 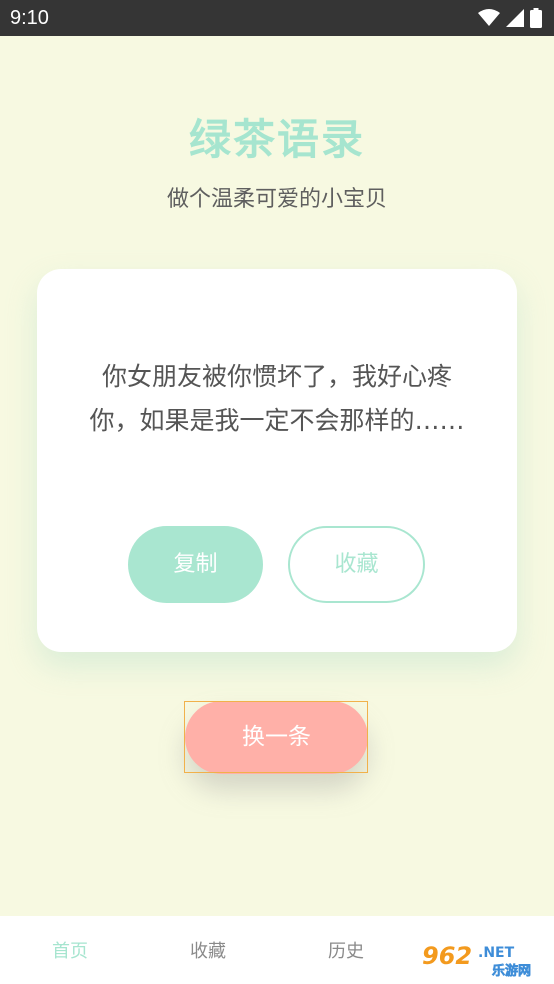 What do you see at coordinates (195, 564) in the screenshot?
I see `copy-button: 复制` at bounding box center [195, 564].